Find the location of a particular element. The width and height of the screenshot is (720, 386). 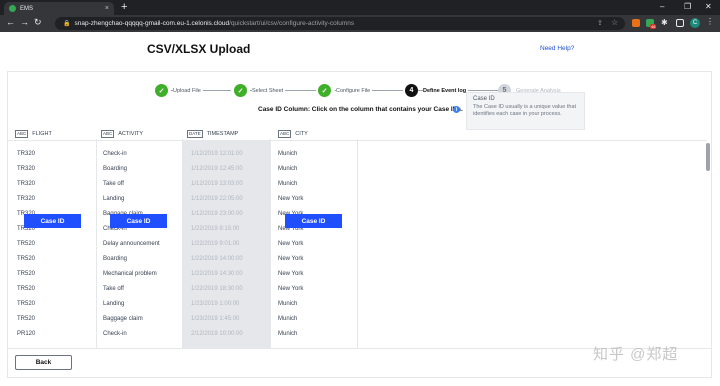

column-name: TIMESTAMP is located at coordinates (222, 133).